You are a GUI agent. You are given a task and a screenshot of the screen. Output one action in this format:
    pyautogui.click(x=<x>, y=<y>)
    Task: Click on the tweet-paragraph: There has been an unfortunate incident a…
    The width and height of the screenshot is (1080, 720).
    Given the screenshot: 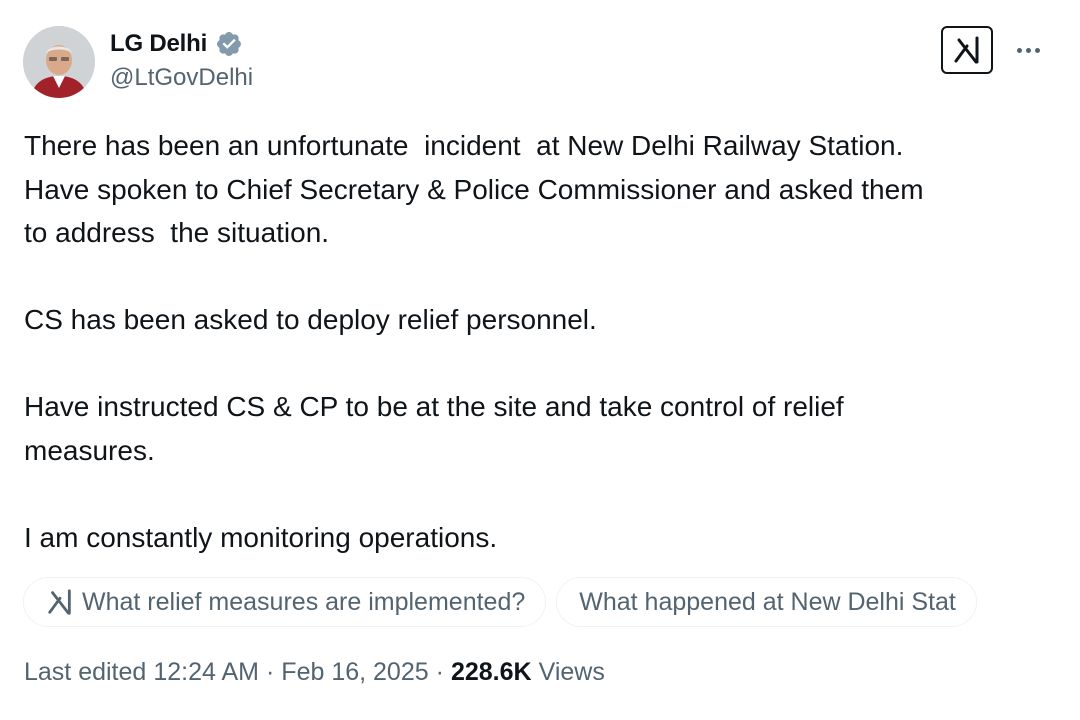 What is the action you would take?
    pyautogui.click(x=474, y=189)
    